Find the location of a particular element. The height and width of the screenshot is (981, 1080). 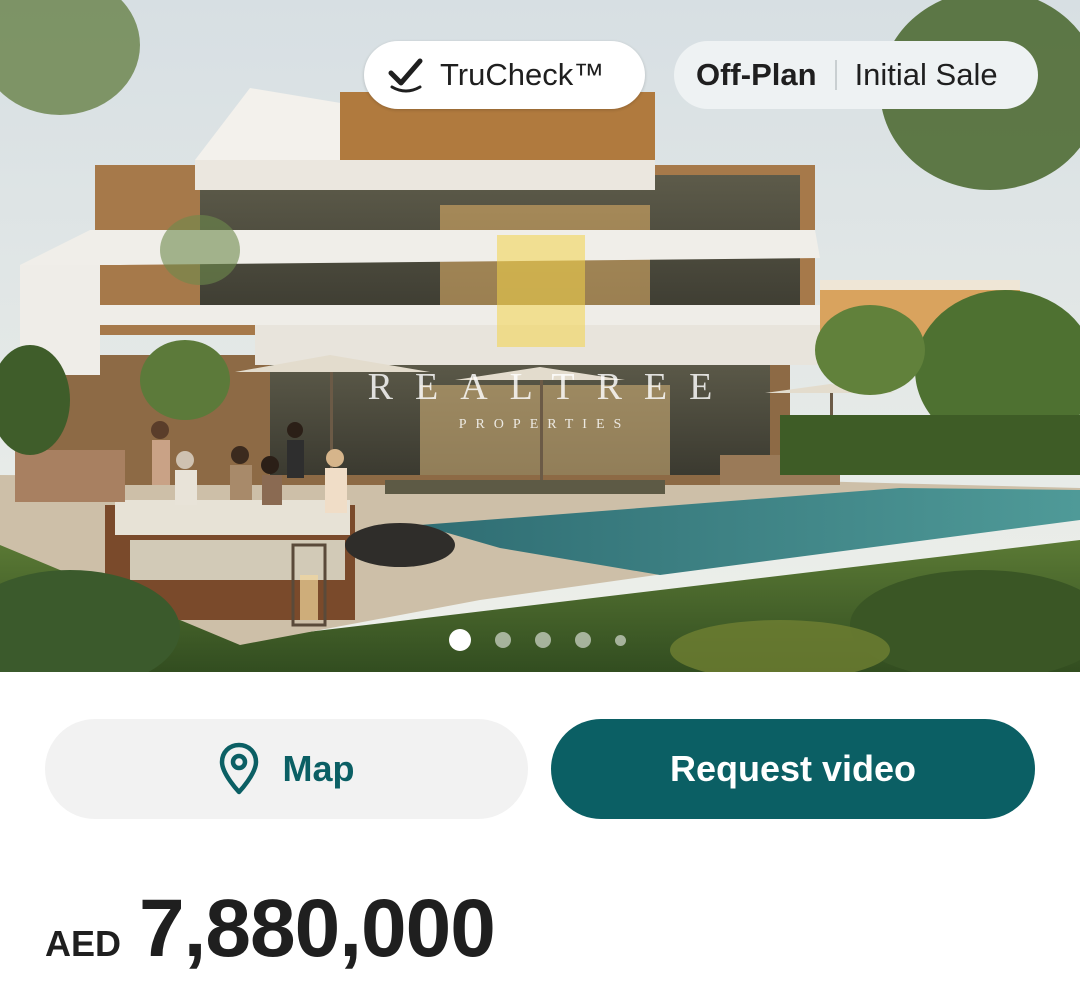

listing-status-badge: Off-Plan Initial Sale is located at coordinates (856, 75).